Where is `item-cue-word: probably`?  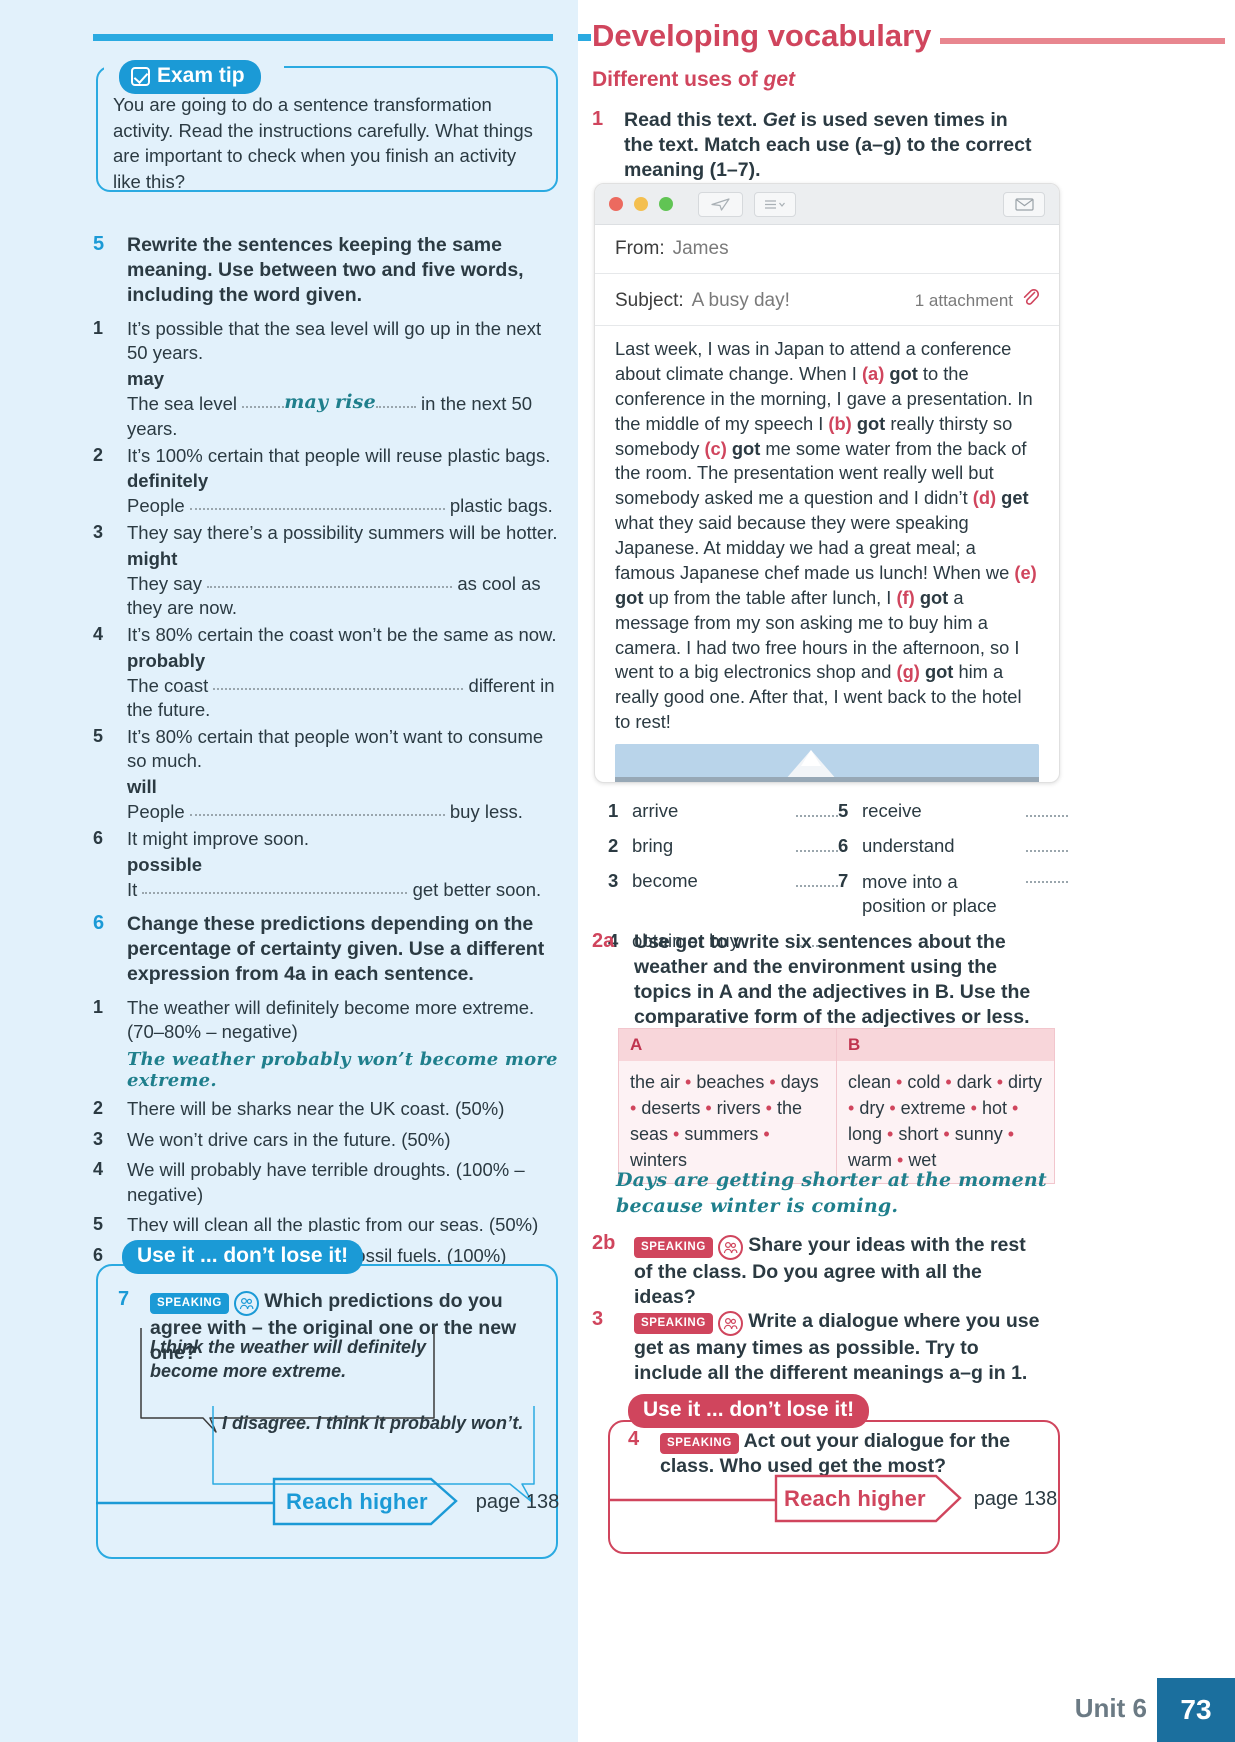 item-cue-word: probably is located at coordinates (166, 660).